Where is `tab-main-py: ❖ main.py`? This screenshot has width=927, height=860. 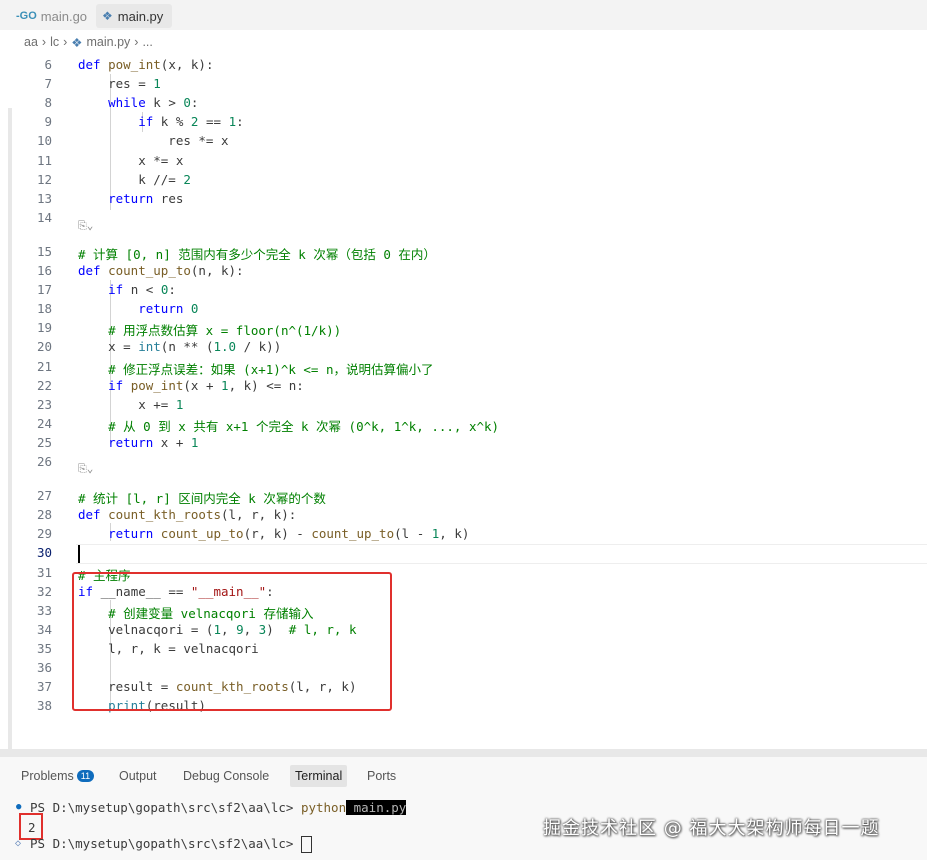 tab-main-py: ❖ main.py is located at coordinates (134, 16).